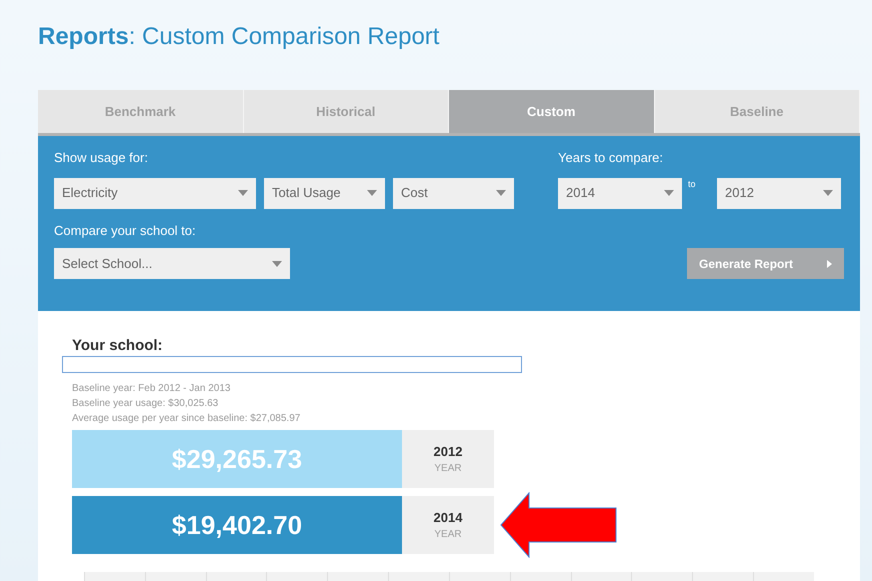 The image size is (872, 581). What do you see at coordinates (448, 451) in the screenshot?
I see `year-value: 2012` at bounding box center [448, 451].